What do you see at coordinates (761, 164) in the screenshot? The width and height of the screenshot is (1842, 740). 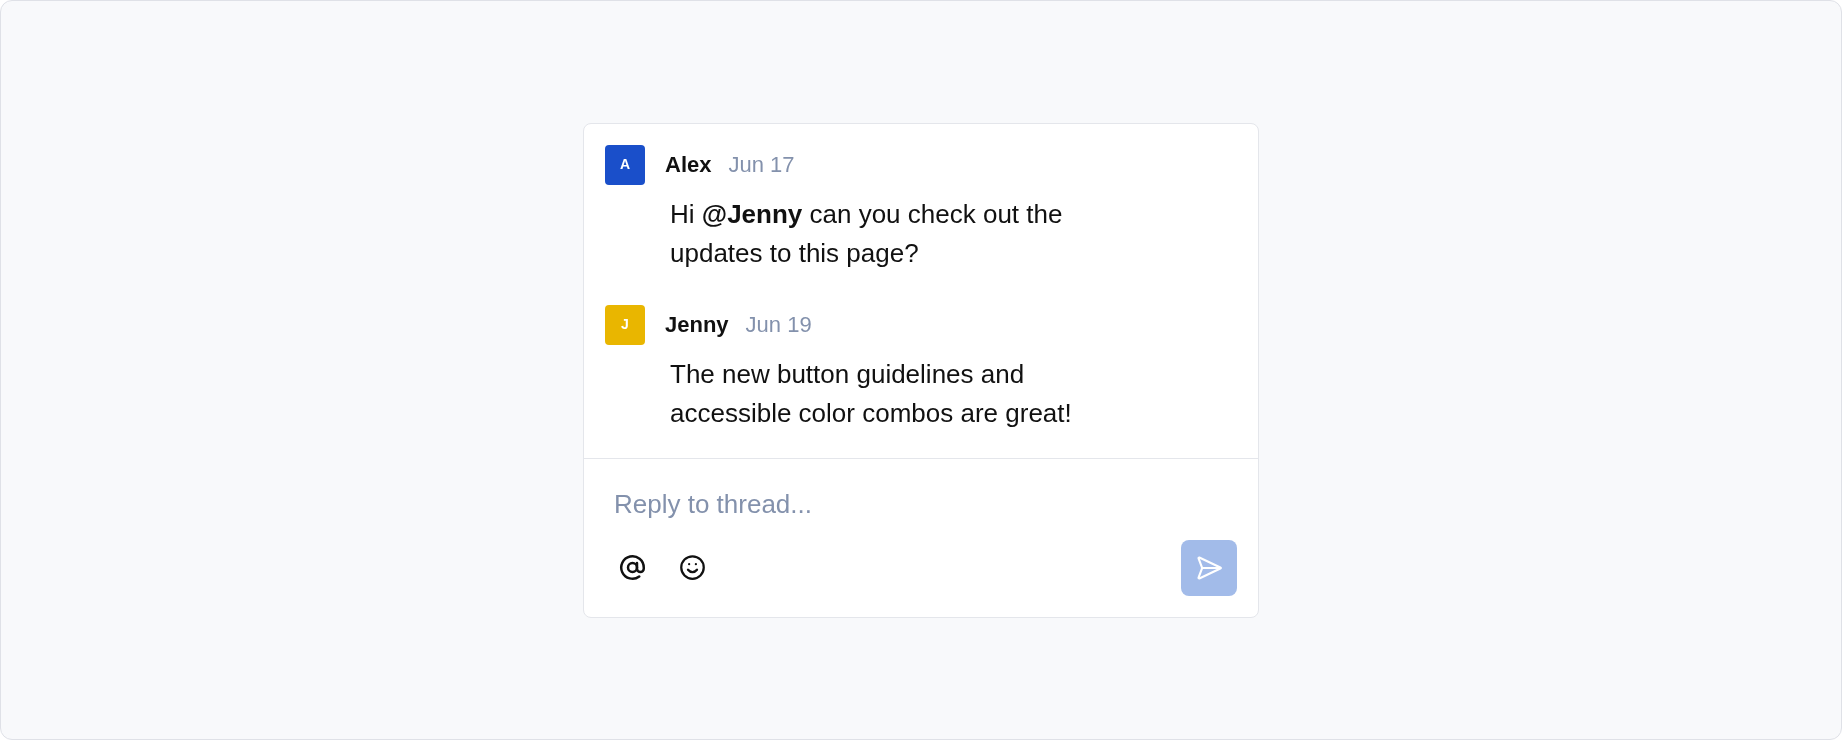 I see `message-date: Jun 17` at bounding box center [761, 164].